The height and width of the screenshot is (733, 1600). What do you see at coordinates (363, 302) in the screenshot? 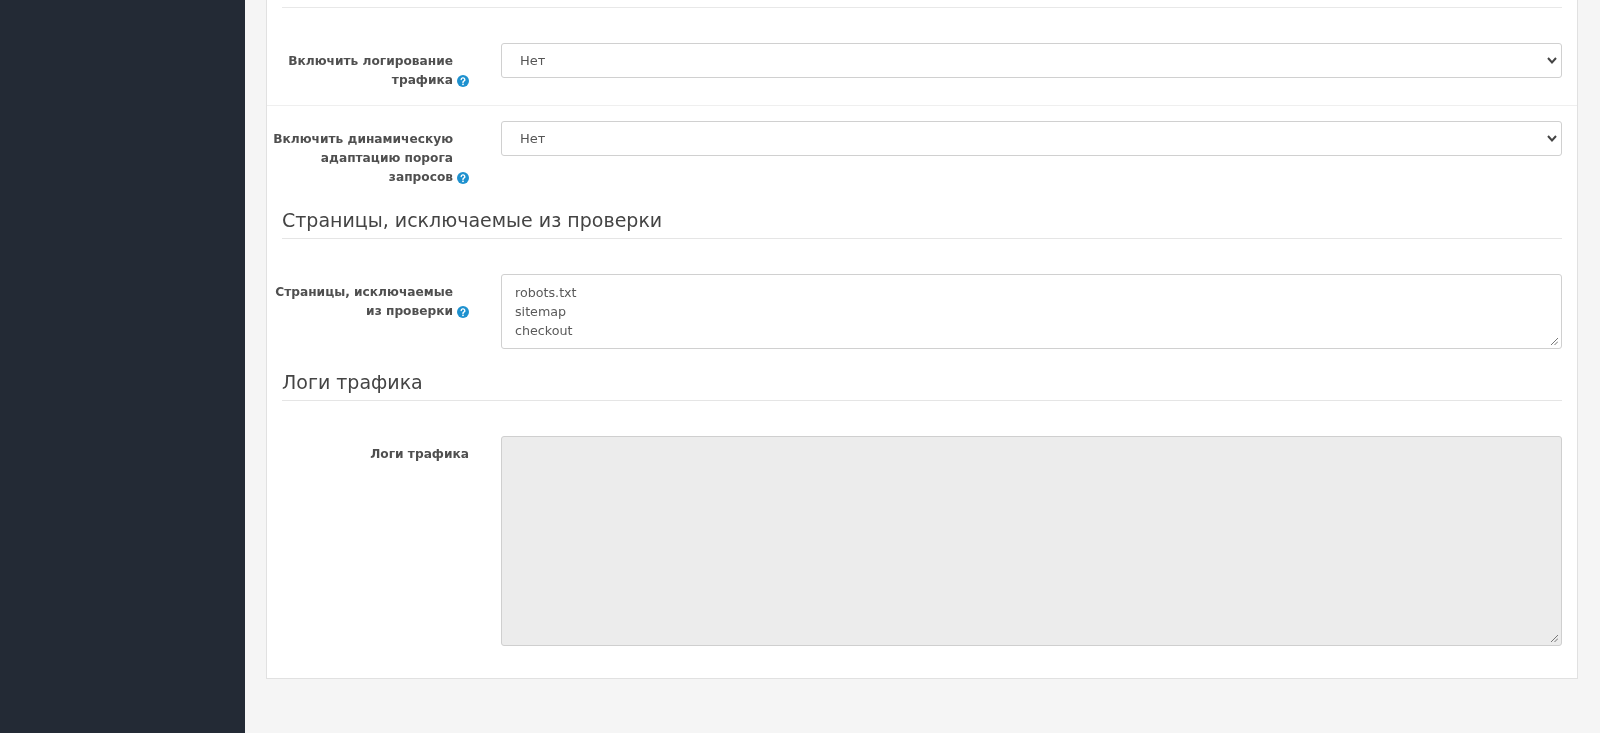
I see `field-label: Страницы, исключаемые из проверки` at bounding box center [363, 302].